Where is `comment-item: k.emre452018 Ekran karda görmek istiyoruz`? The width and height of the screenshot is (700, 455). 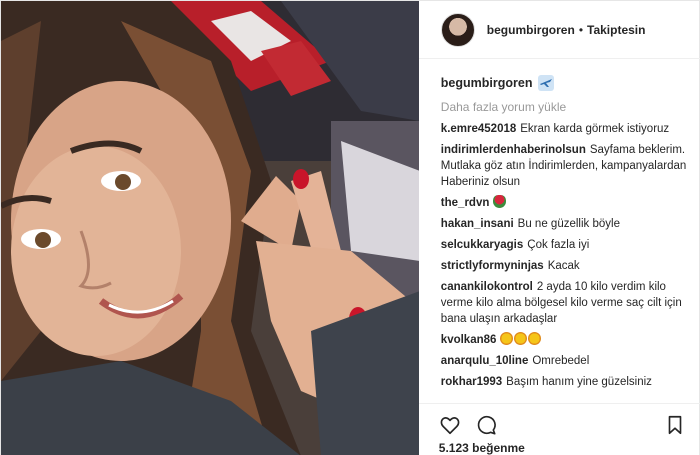
comment-item: k.emre452018 Ekran karda görmek istiyoruz is located at coordinates (566, 129).